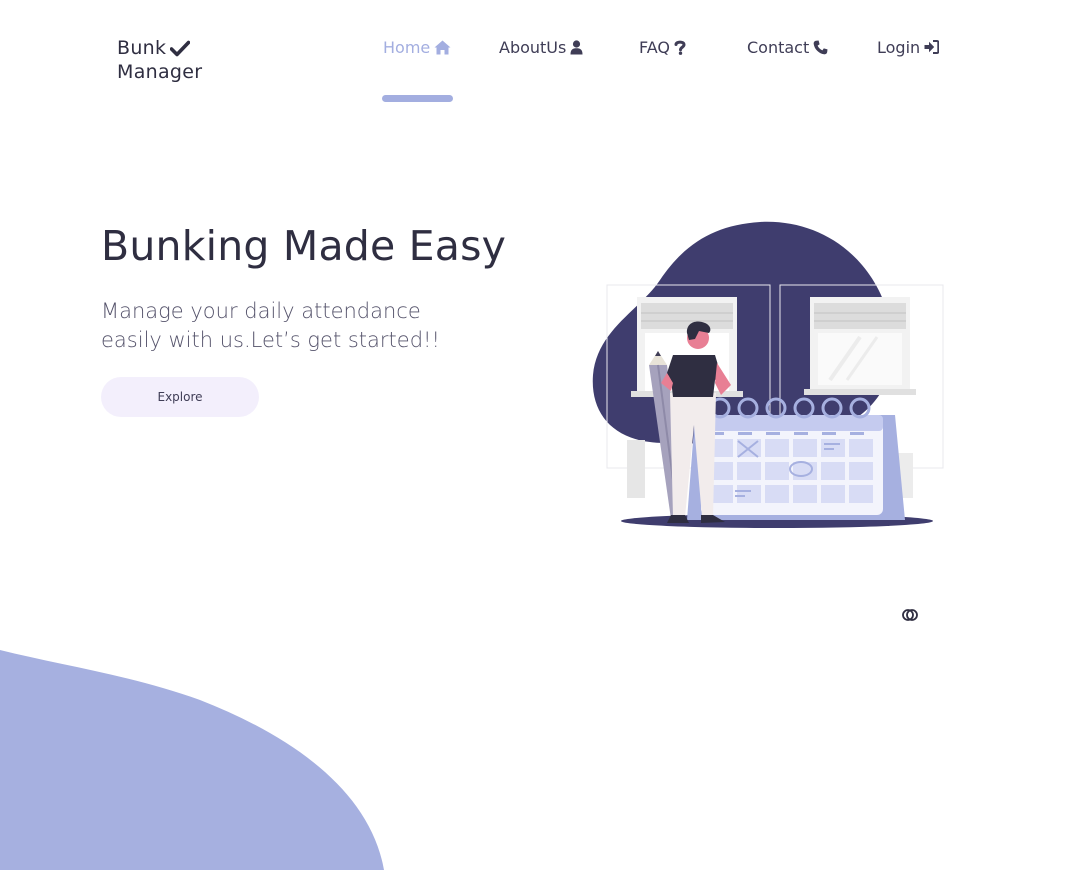 This screenshot has width=1089, height=870. What do you see at coordinates (417, 98) in the screenshot?
I see `active-tab-indicator` at bounding box center [417, 98].